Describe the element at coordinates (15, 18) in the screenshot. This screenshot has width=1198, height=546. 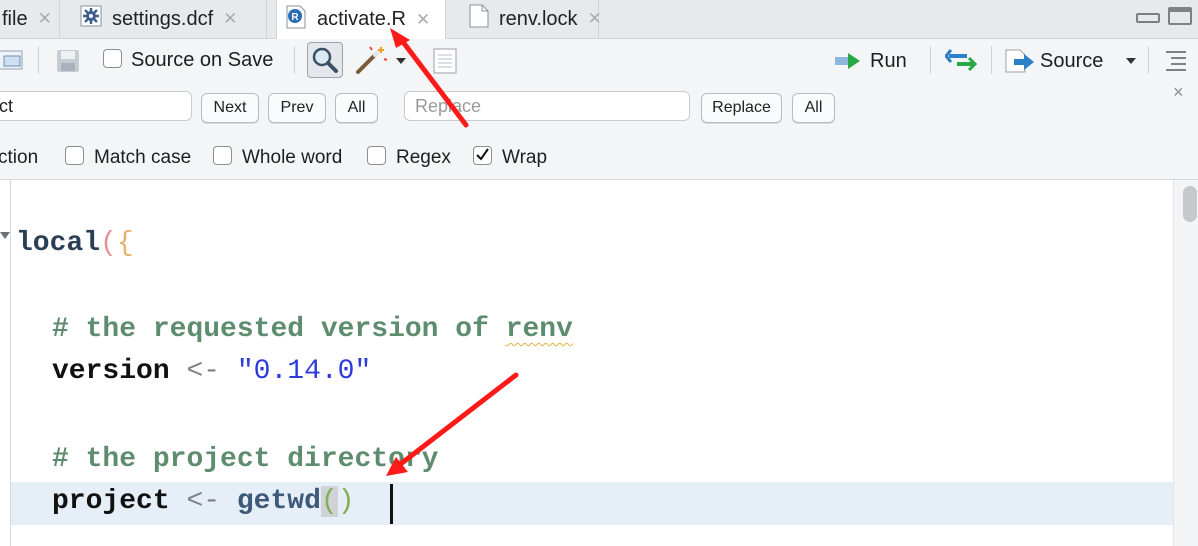
I see `tab-label: file` at that location.